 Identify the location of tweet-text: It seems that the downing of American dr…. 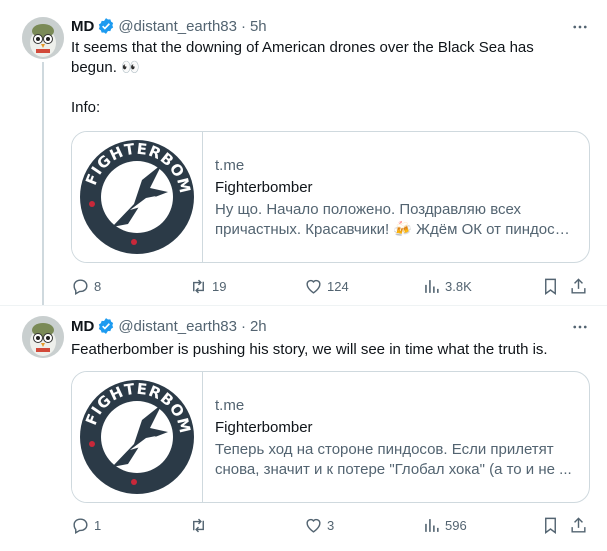
(302, 77).